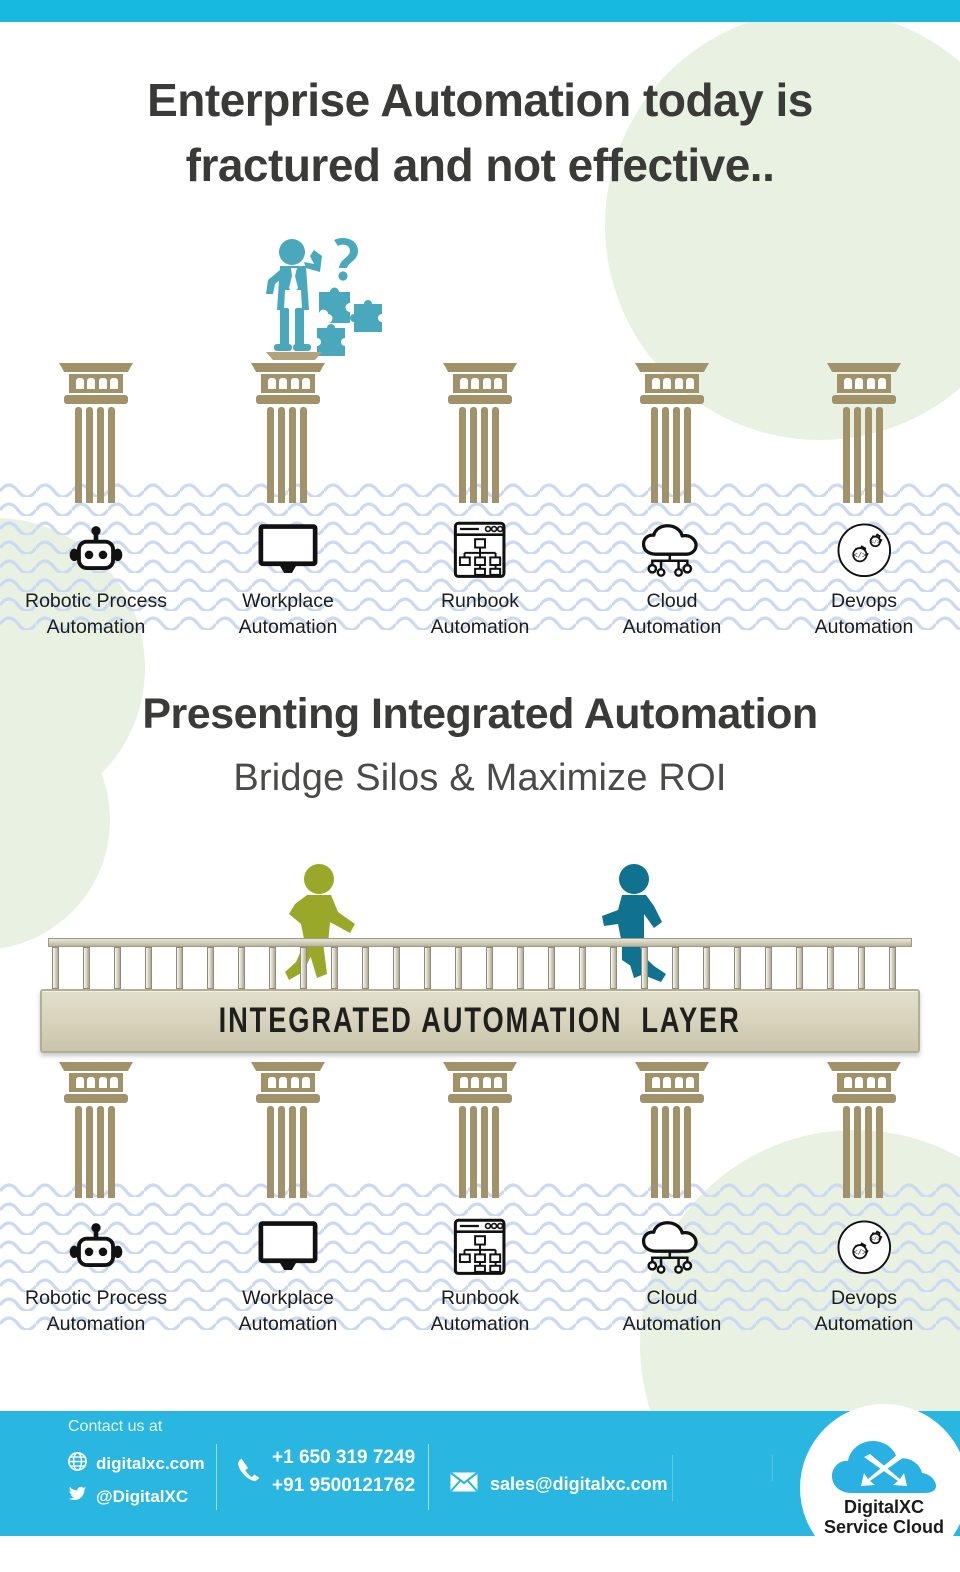 This screenshot has width=960, height=1572. Describe the element at coordinates (142, 1496) in the screenshot. I see `twitter-handle-text: @DigitalXC` at that location.